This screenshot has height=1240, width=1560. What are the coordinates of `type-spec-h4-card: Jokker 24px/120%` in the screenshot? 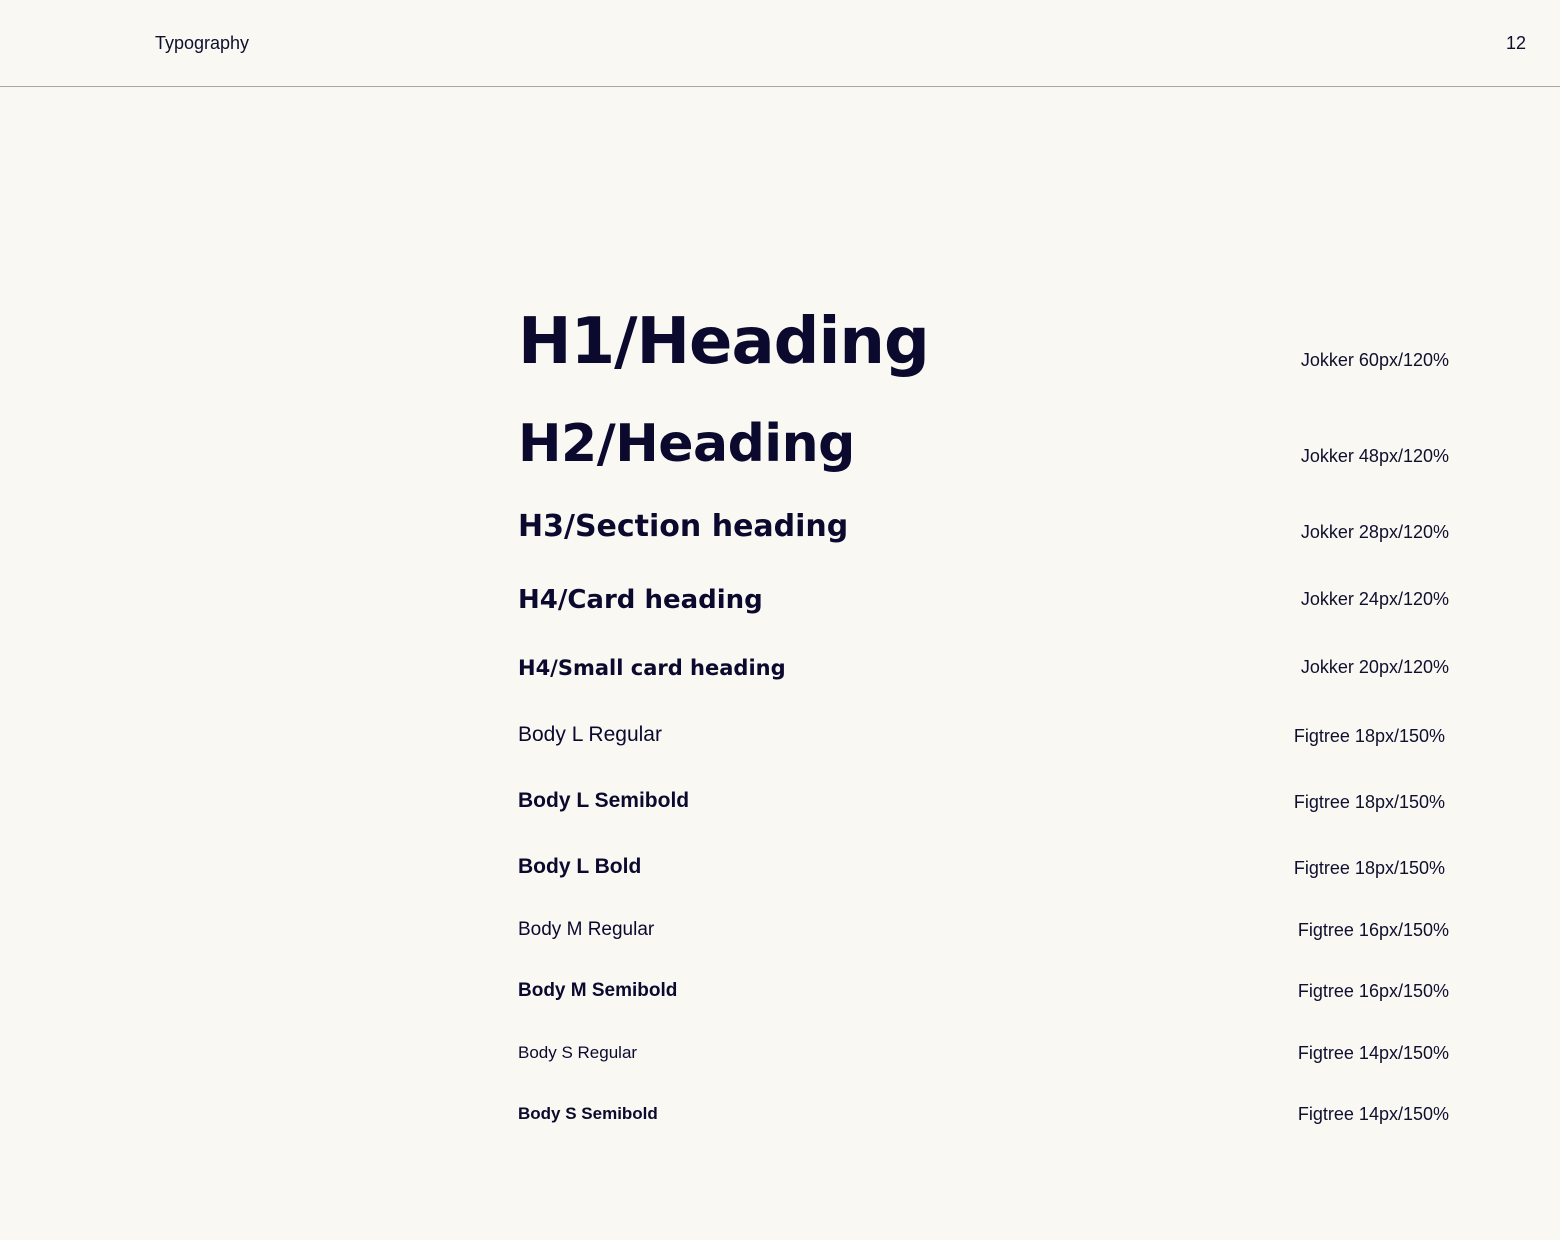 It's located at (1374, 599).